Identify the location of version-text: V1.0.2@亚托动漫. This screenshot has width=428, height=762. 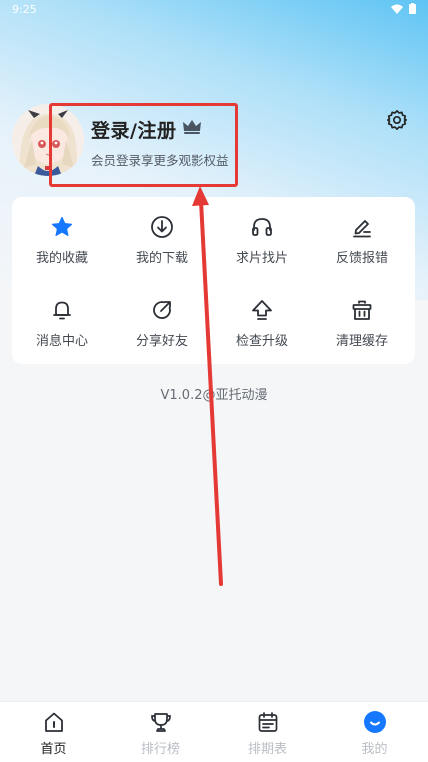
(214, 395).